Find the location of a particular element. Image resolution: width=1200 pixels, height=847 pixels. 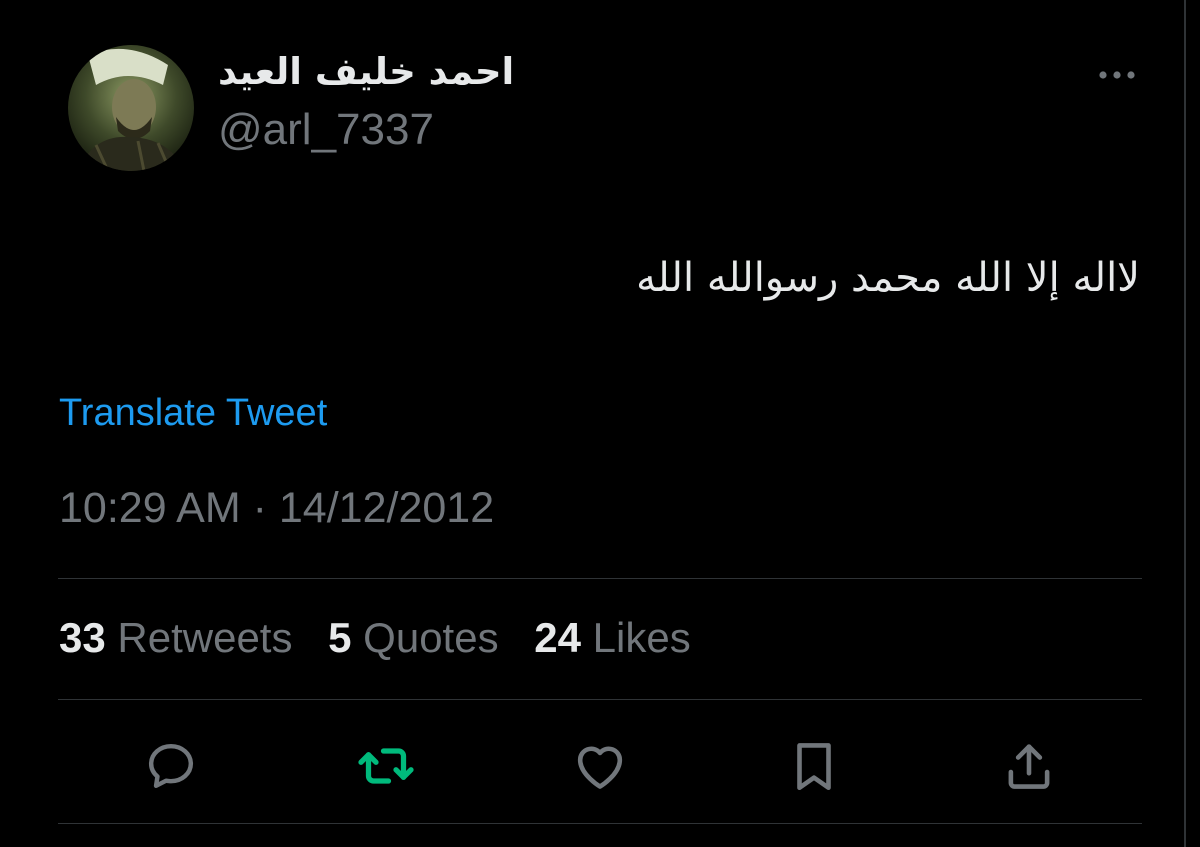

share-upload-icon is located at coordinates (1029, 766).